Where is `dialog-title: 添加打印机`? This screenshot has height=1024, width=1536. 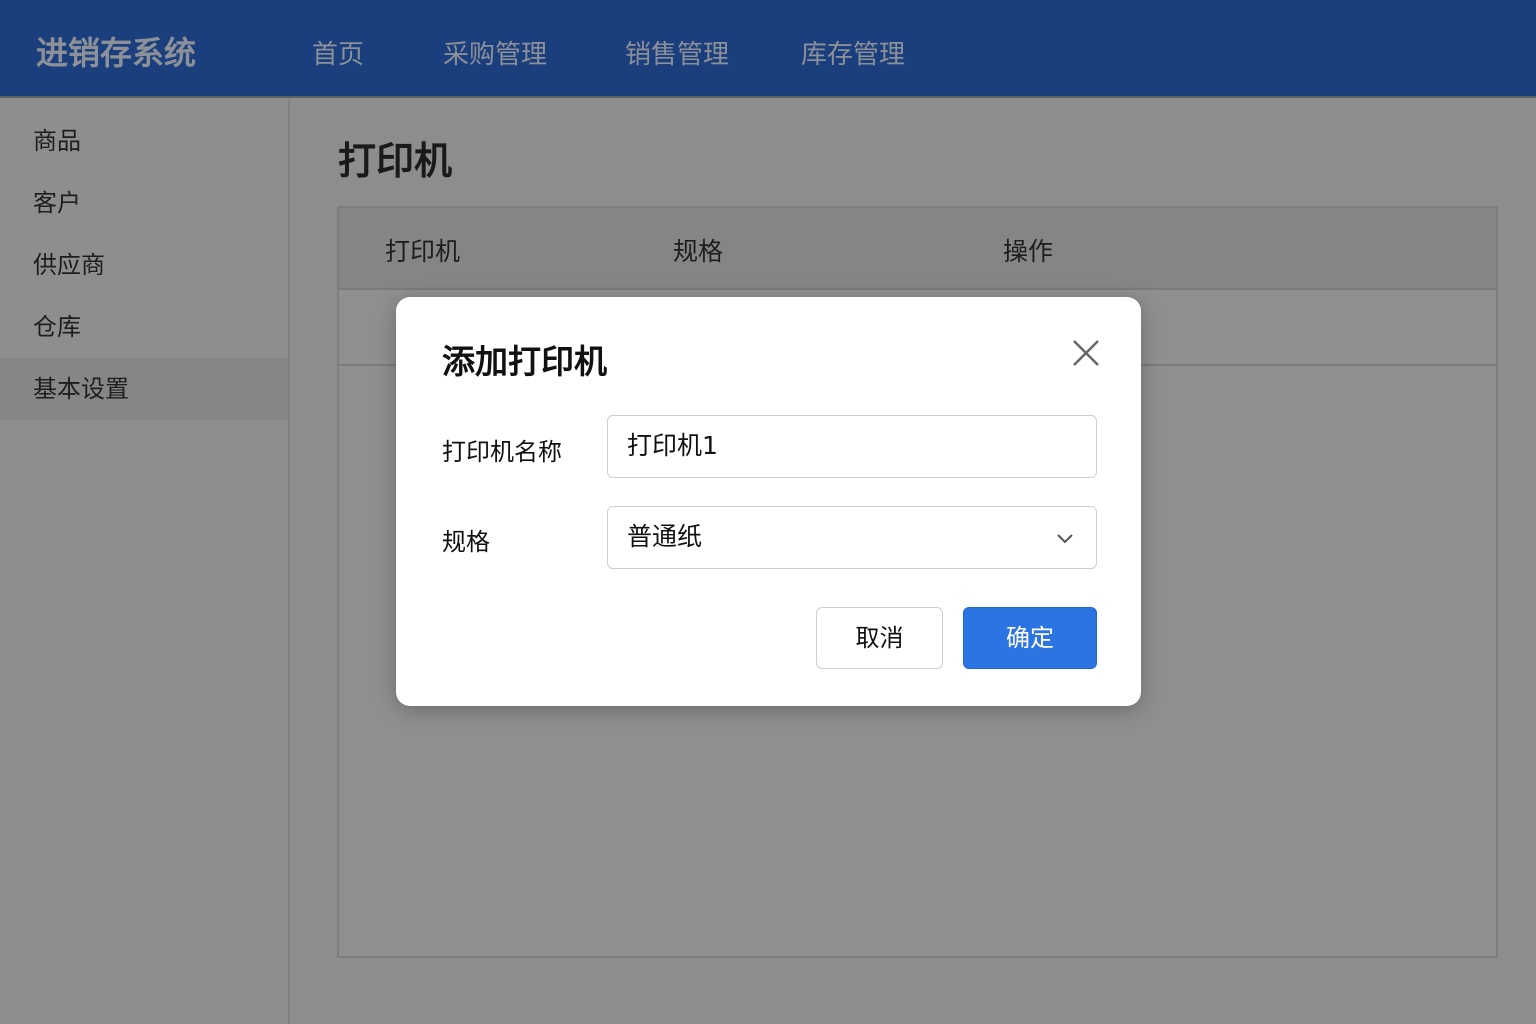
dialog-title: 添加打印机 is located at coordinates (524, 361).